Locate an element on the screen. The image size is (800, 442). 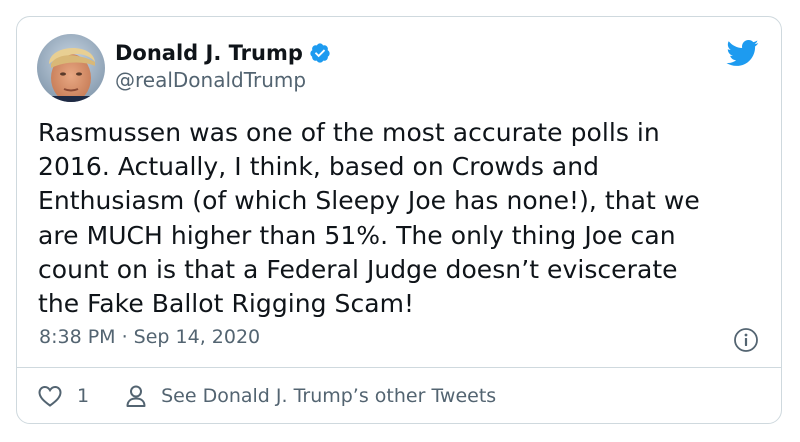
info-icon is located at coordinates (746, 340).